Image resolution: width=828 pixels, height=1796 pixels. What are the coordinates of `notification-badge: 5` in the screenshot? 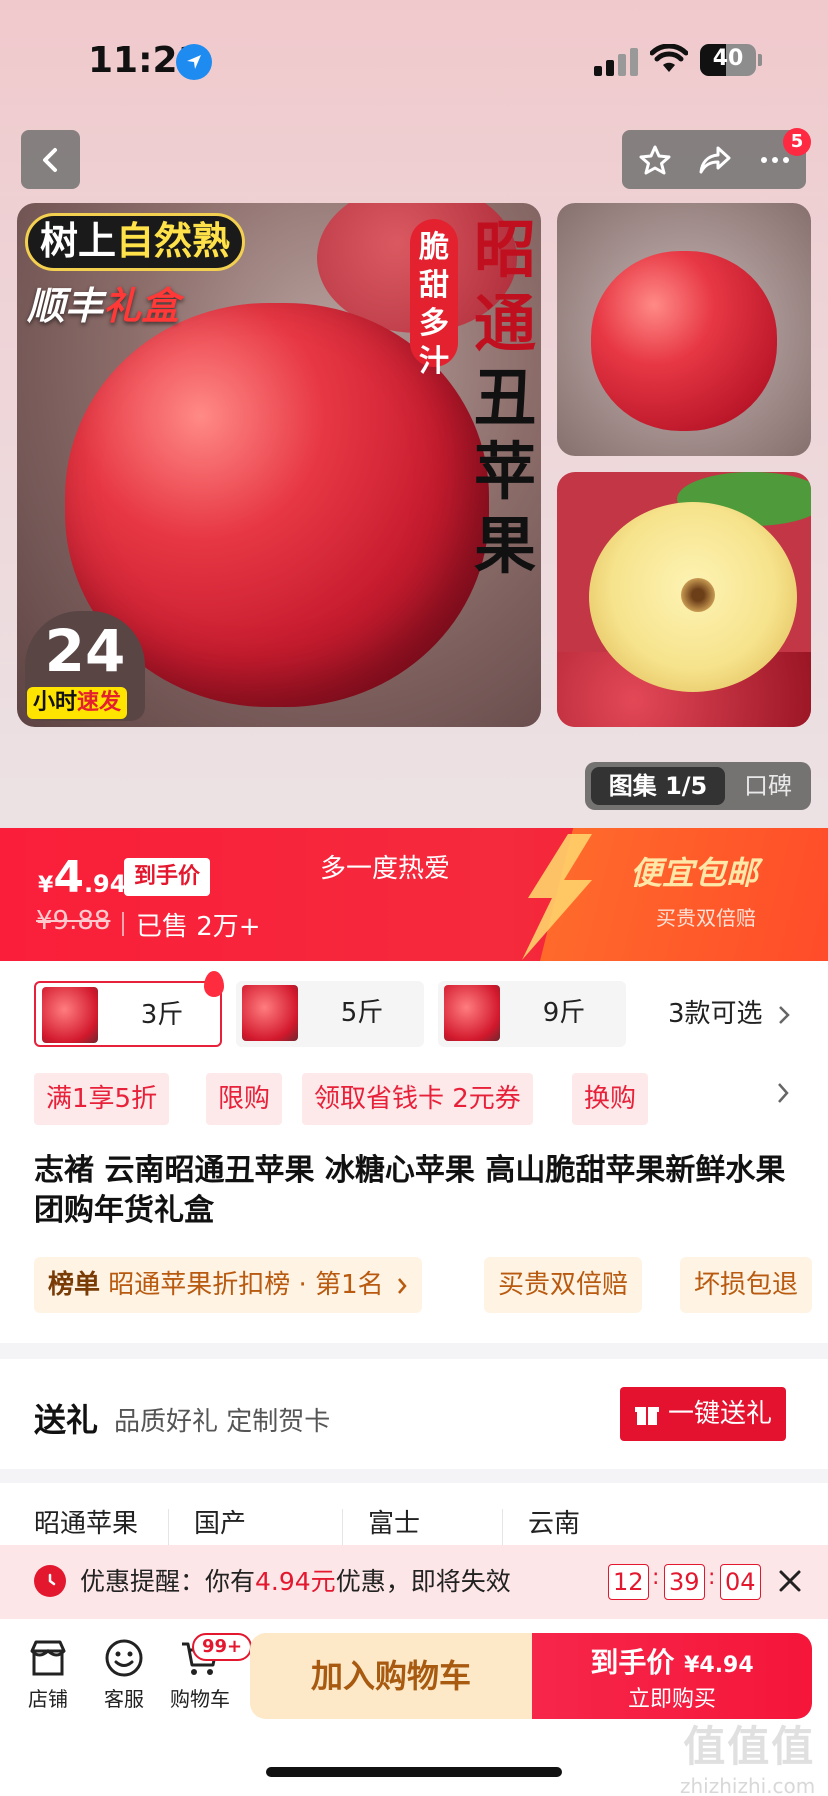 It's located at (797, 142).